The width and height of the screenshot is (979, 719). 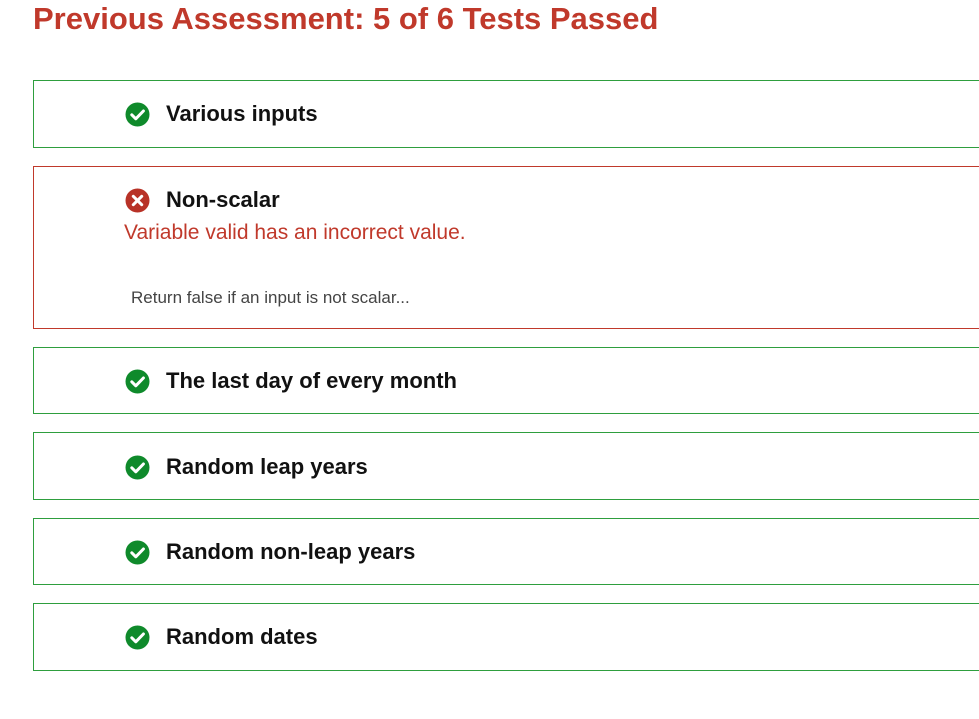 I want to click on test-result-various-inputs: Various inputs, so click(x=506, y=114).